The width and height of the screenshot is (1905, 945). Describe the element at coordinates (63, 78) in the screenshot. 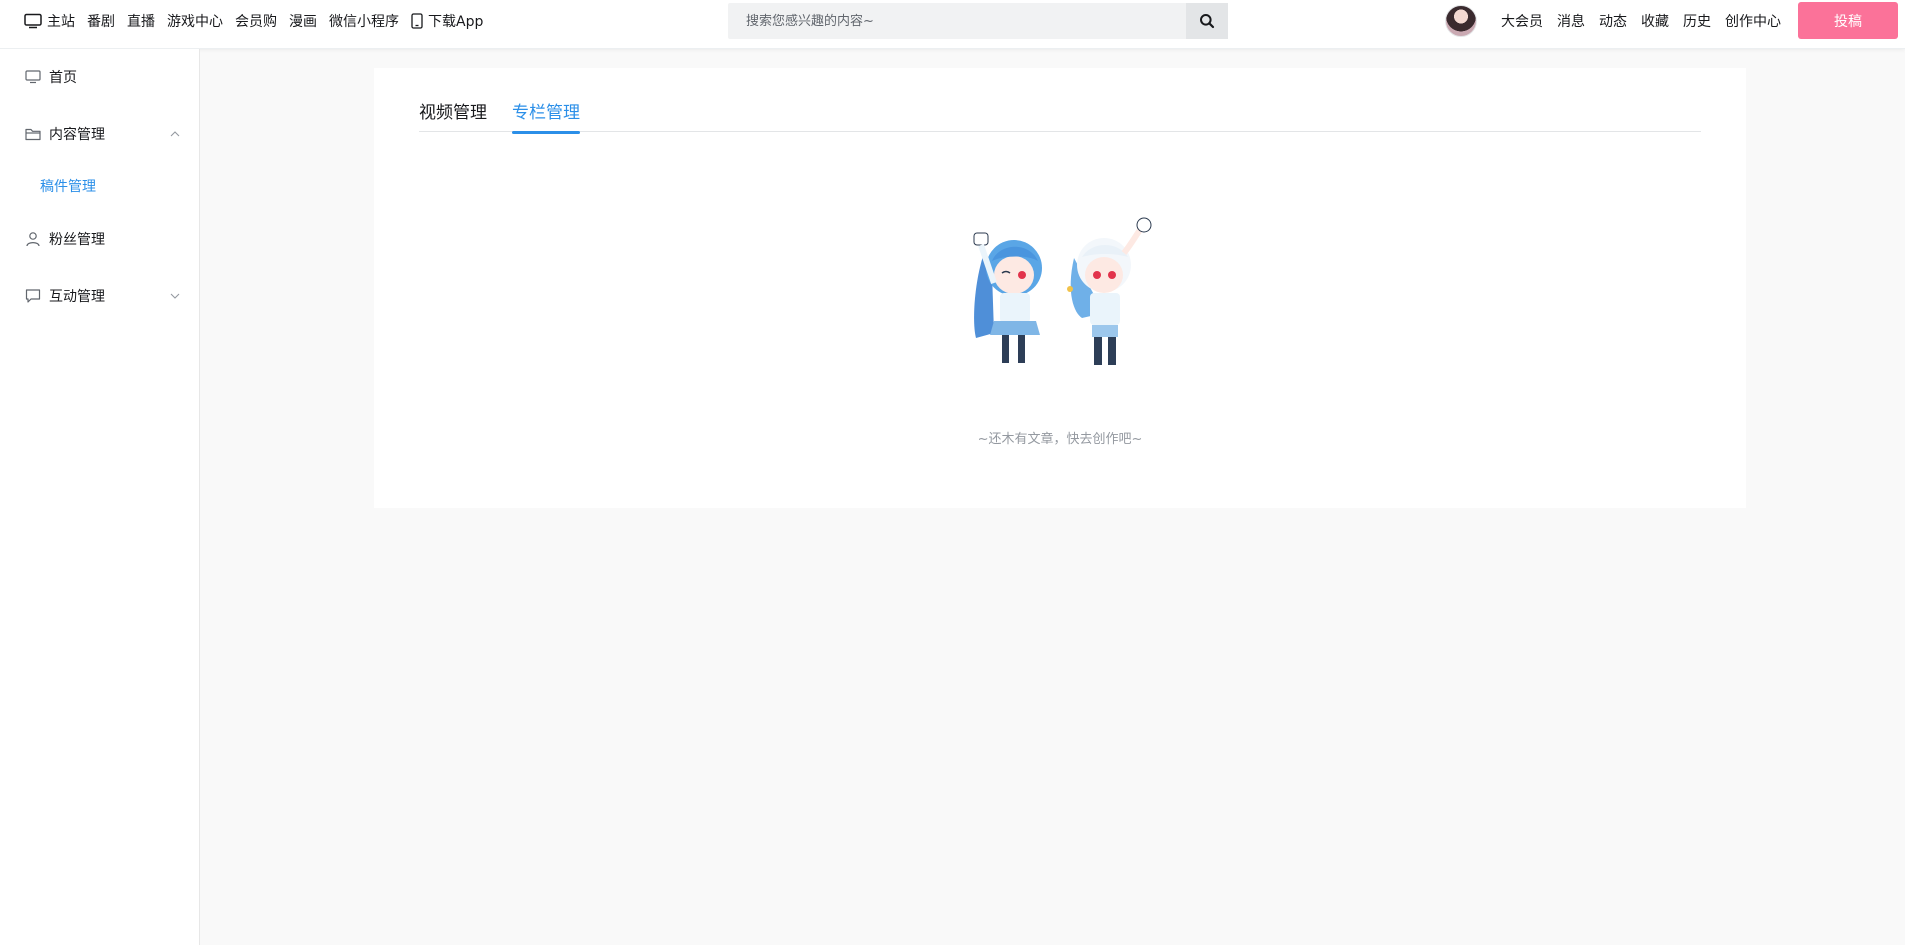

I see `sidebar-item-home-label: 首页` at that location.